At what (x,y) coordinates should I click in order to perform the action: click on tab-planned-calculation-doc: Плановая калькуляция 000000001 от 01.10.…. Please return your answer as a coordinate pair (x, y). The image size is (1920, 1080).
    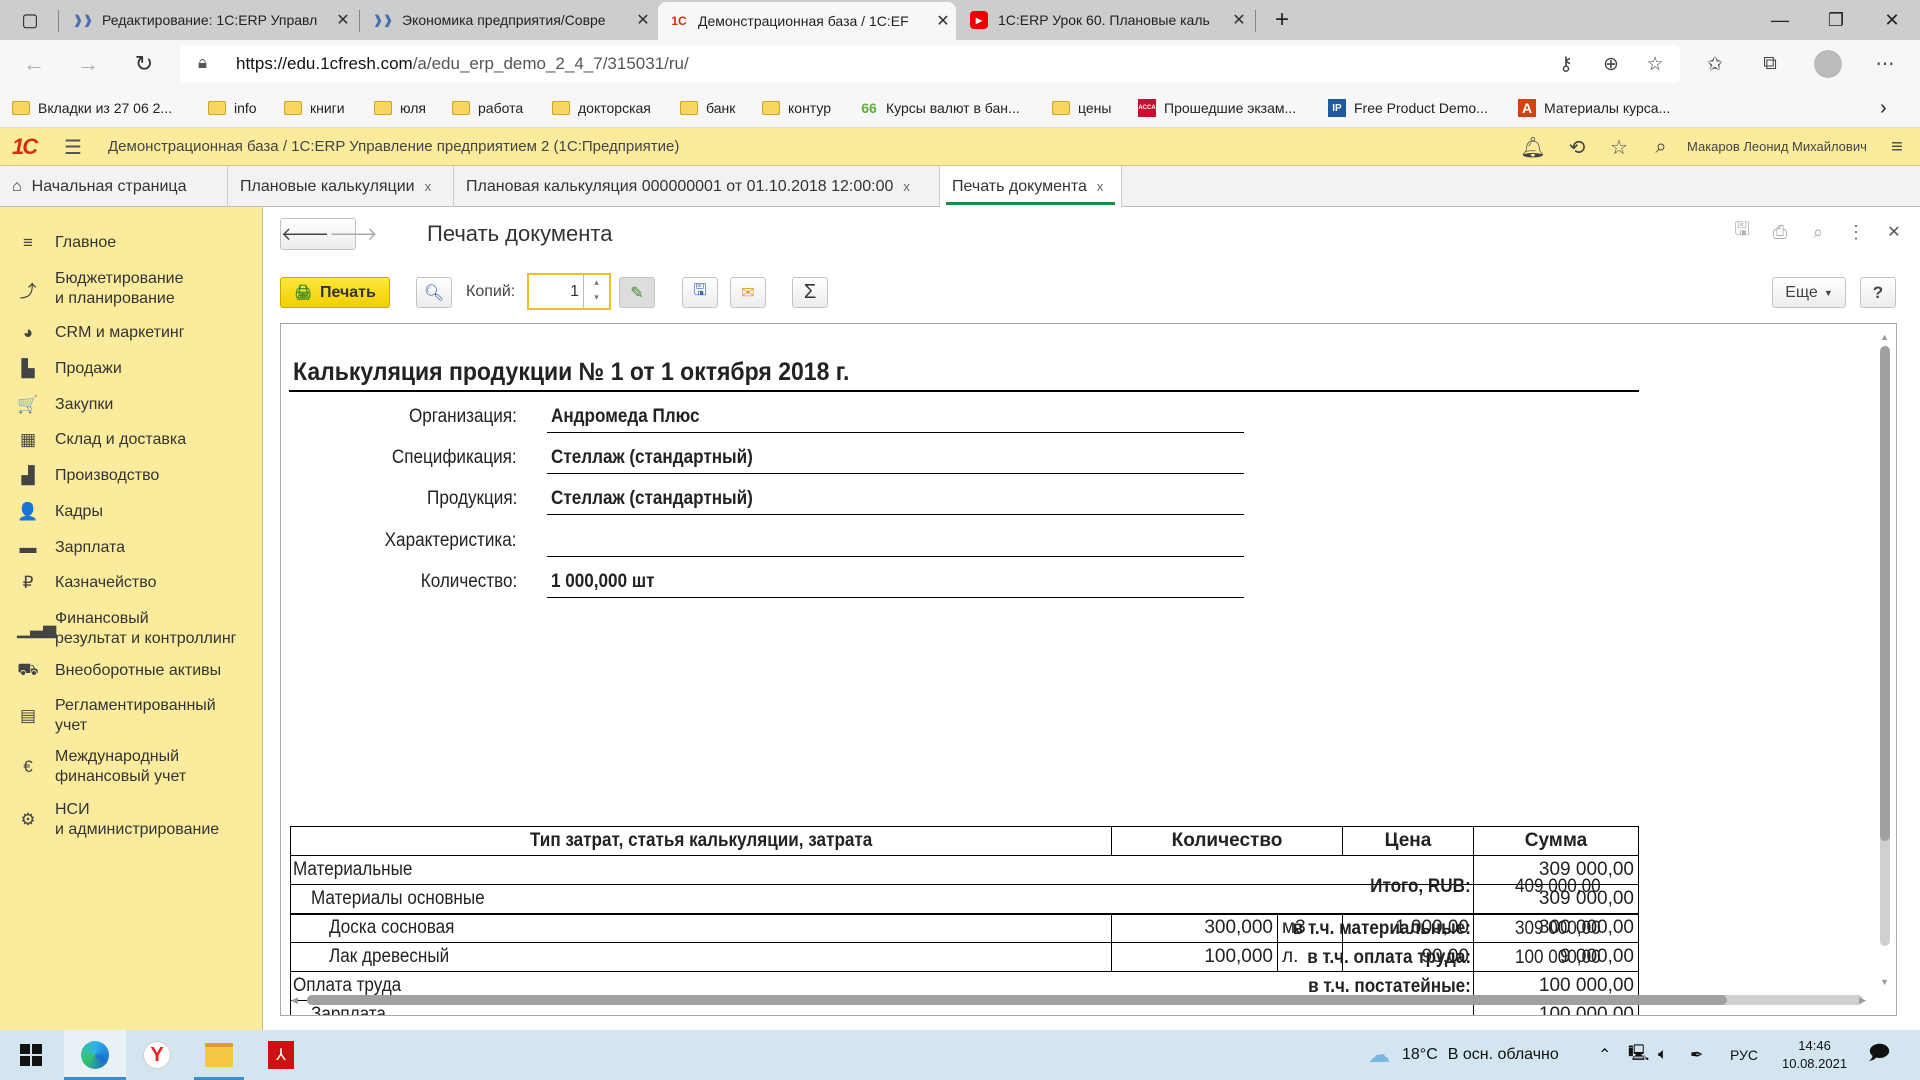
    Looking at the image, I should click on (697, 186).